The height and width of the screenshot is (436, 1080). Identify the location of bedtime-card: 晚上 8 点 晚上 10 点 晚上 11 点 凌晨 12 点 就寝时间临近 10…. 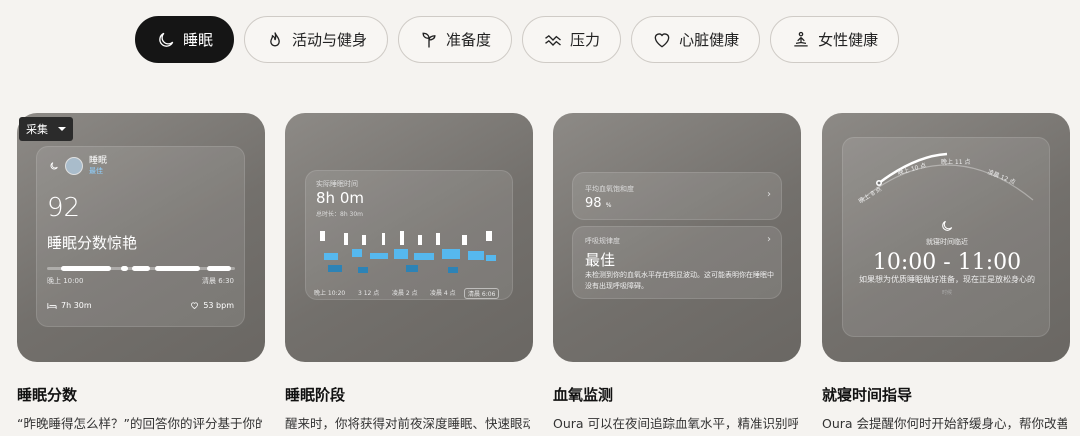
(946, 237).